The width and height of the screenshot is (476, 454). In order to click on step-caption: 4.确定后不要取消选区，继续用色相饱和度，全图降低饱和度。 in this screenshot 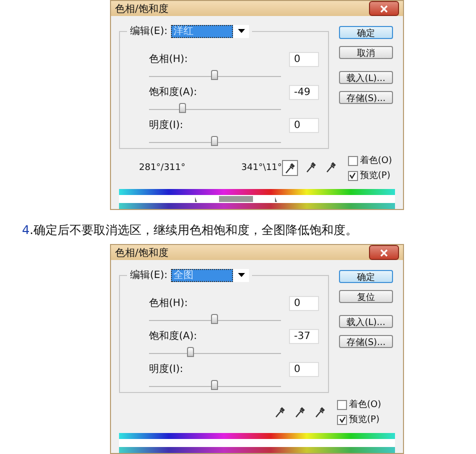, I will do `click(189, 230)`.